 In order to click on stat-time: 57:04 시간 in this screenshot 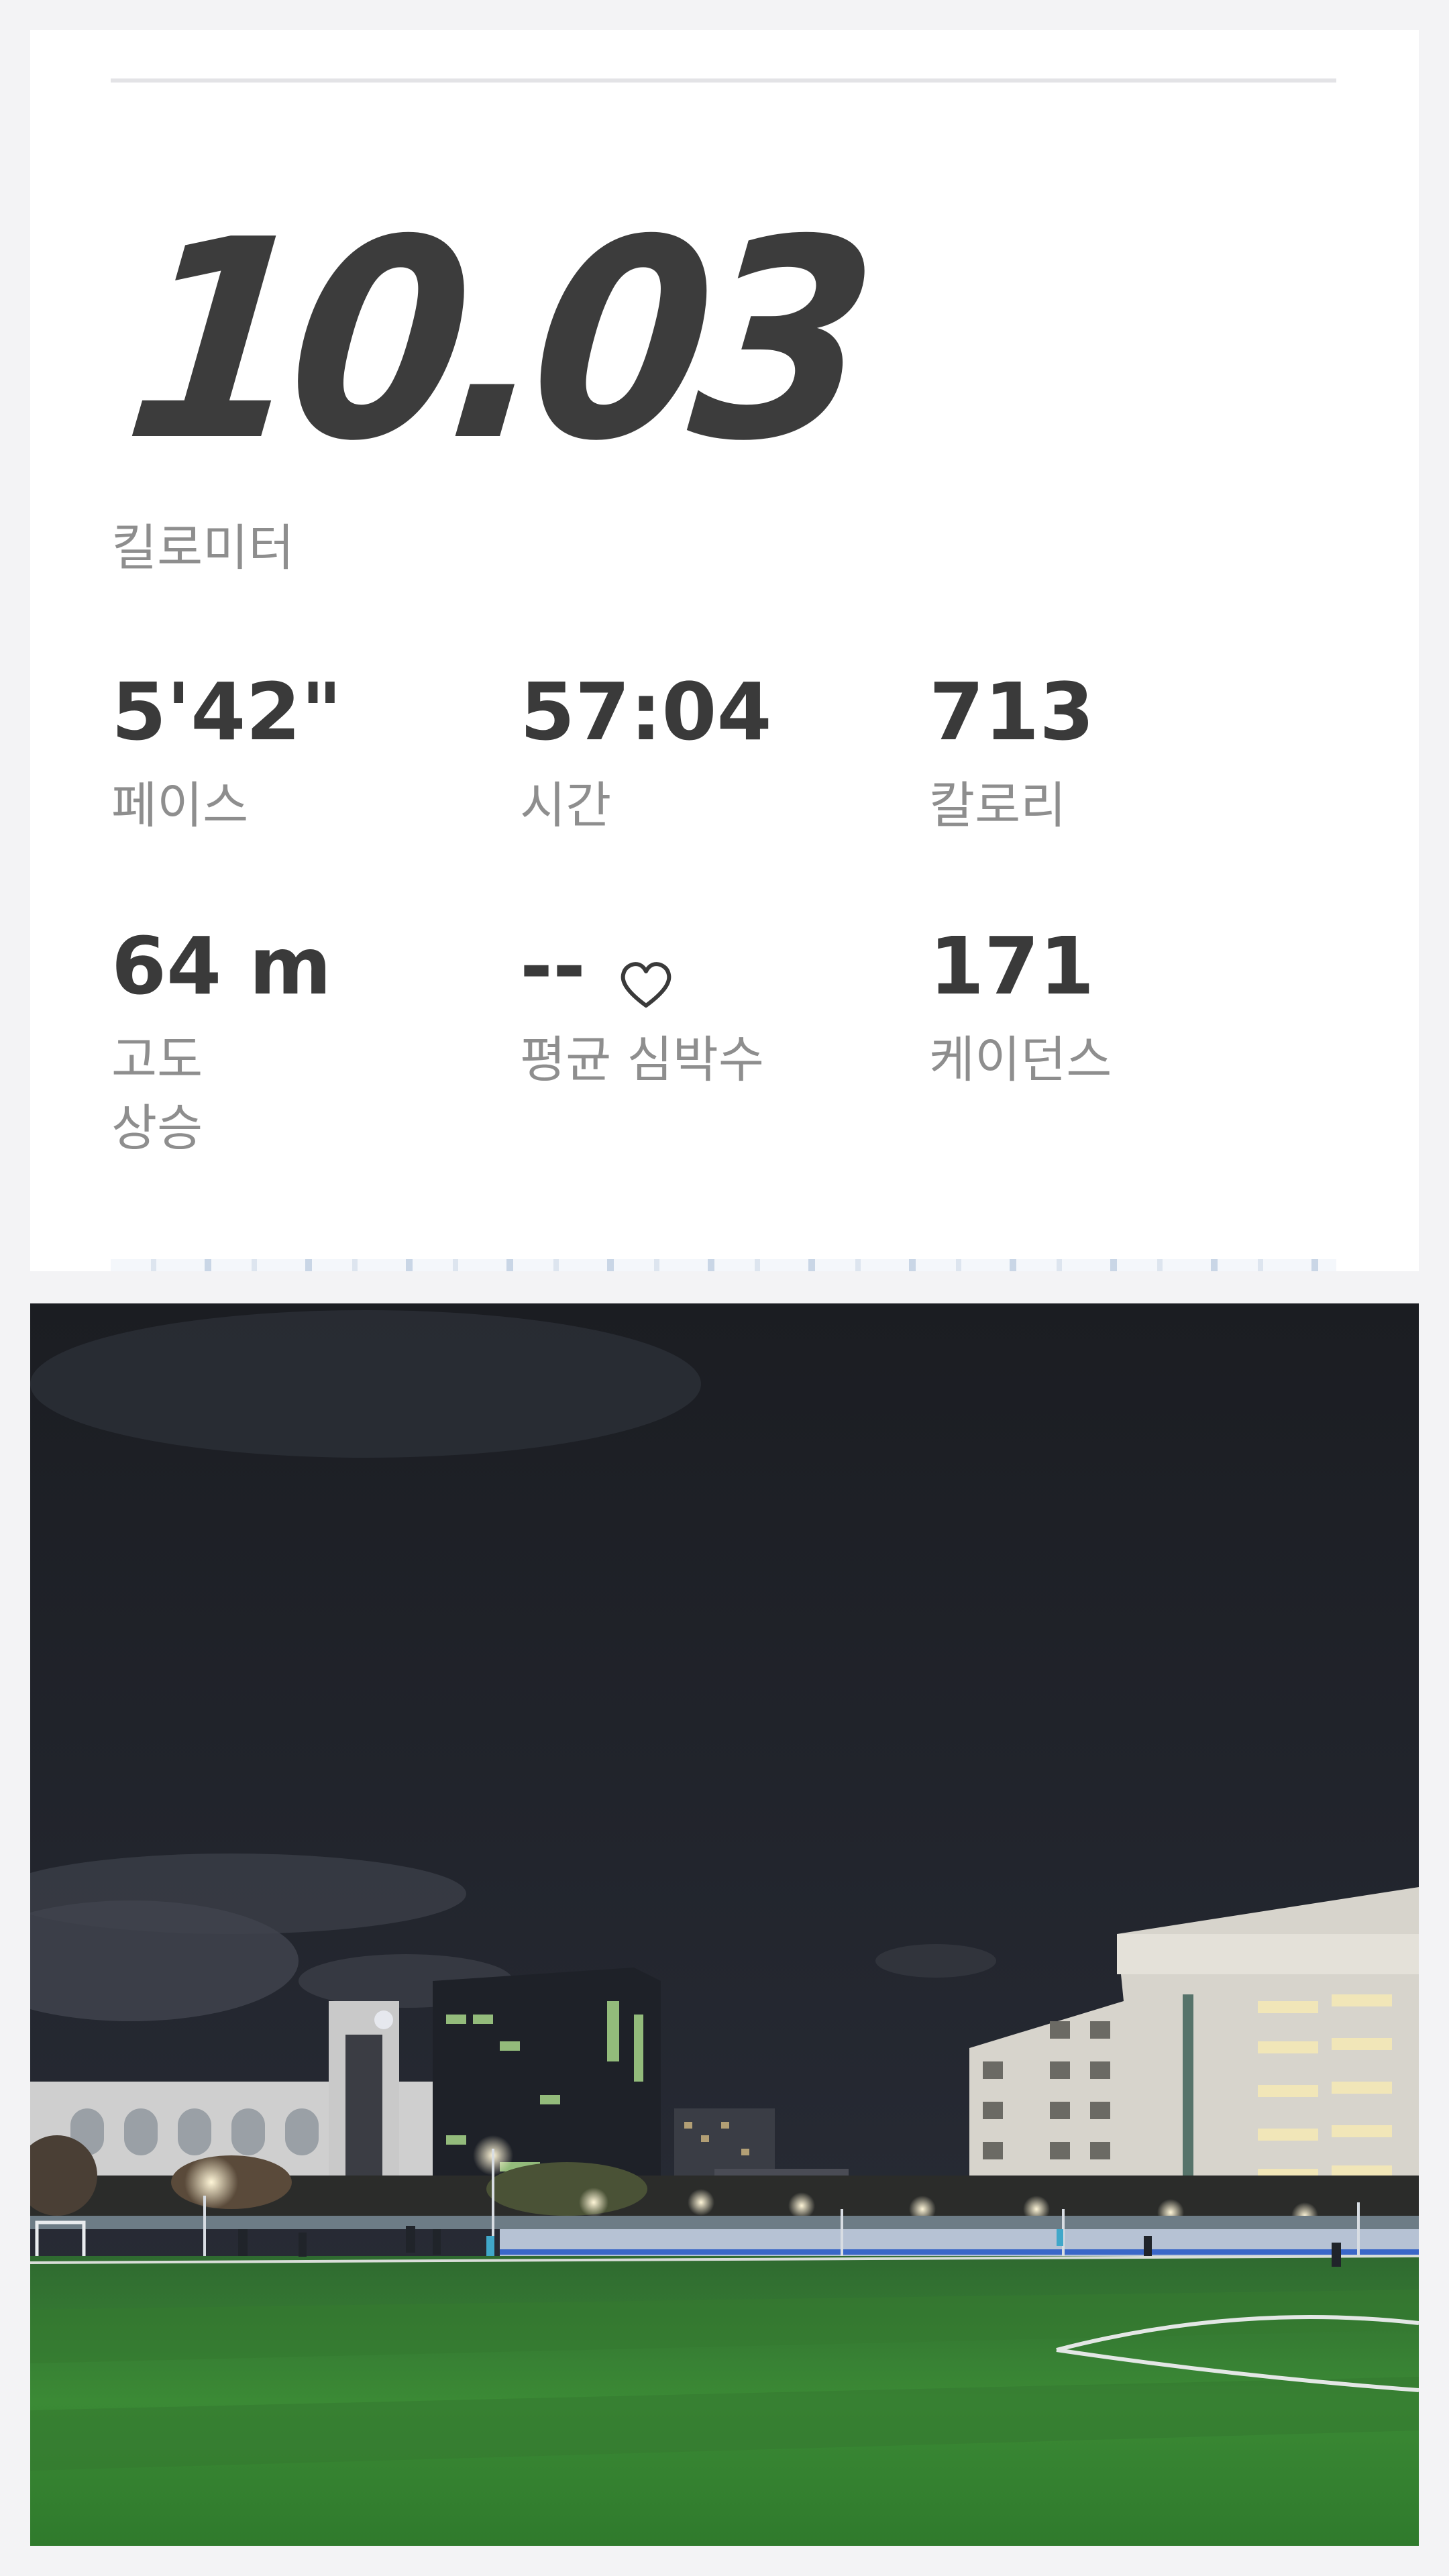, I will do `click(708, 756)`.